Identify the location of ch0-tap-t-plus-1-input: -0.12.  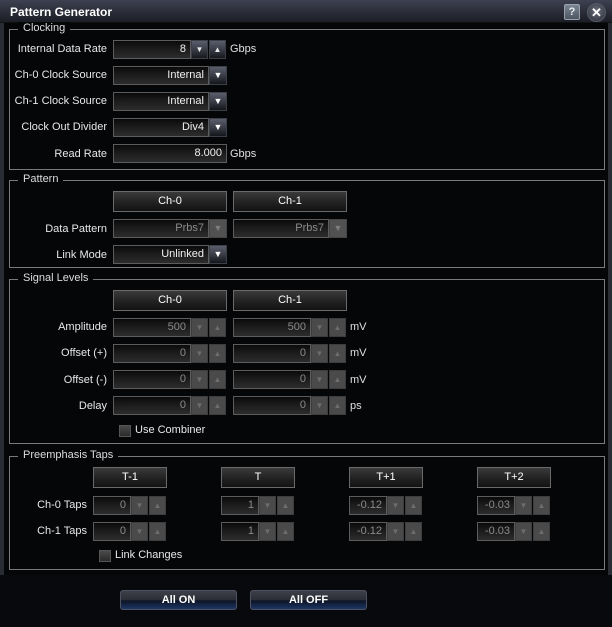
(368, 505).